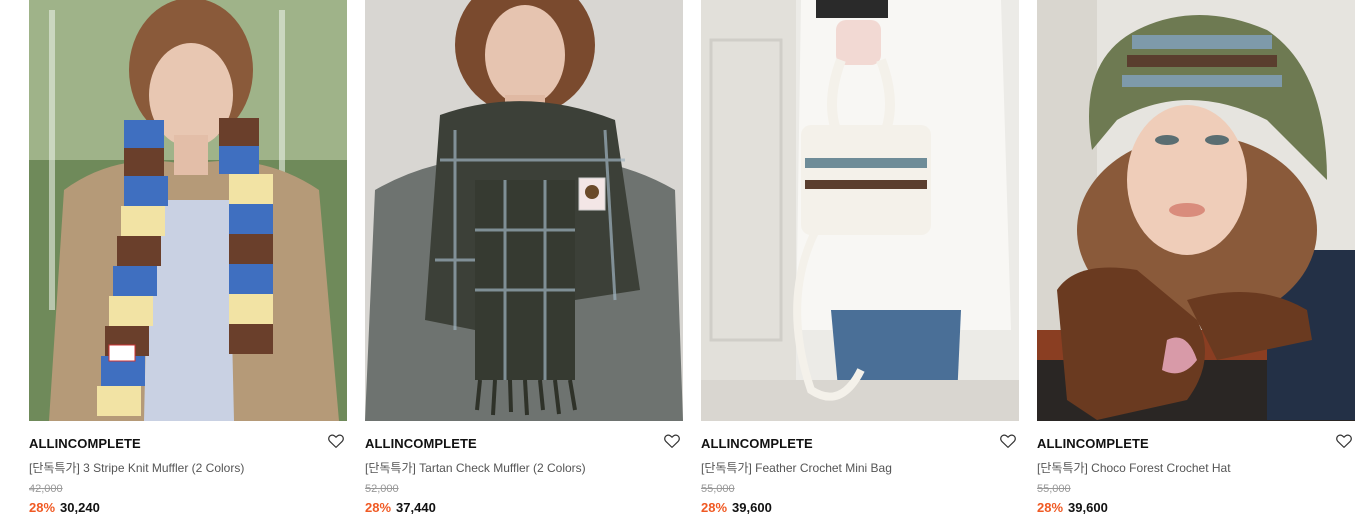 This screenshot has width=1364, height=522. What do you see at coordinates (416, 507) in the screenshot?
I see `sale-price: 37,440` at bounding box center [416, 507].